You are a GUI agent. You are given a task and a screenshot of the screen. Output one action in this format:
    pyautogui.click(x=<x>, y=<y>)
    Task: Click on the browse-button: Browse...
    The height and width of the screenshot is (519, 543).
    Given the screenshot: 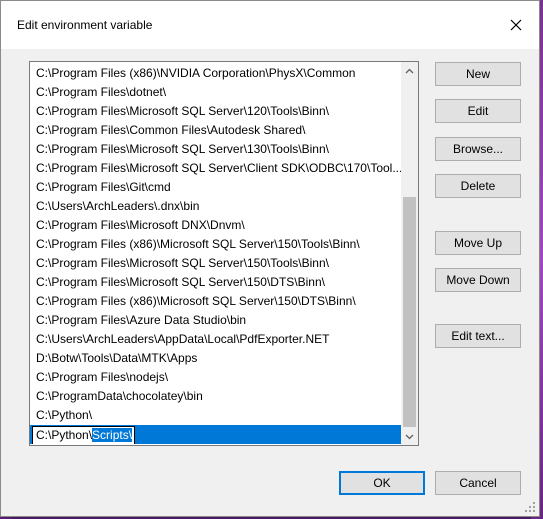 What is the action you would take?
    pyautogui.click(x=478, y=149)
    